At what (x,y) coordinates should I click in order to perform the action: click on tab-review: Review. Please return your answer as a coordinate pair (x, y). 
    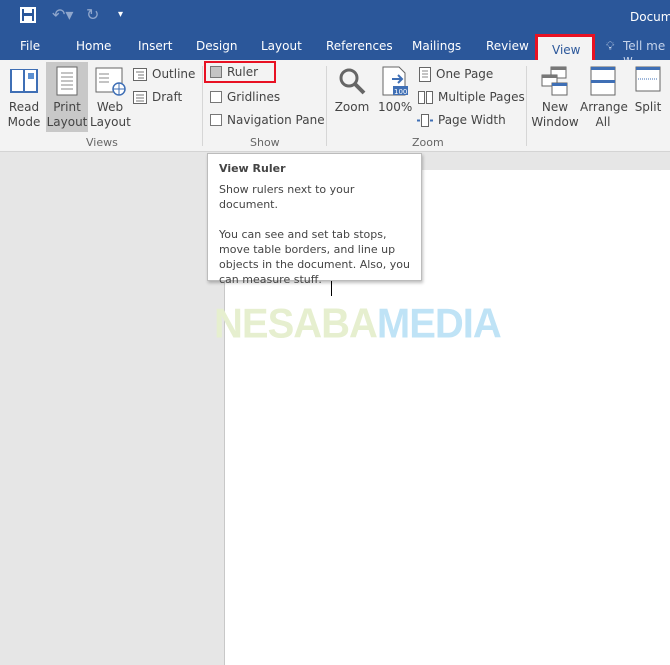
    Looking at the image, I should click on (507, 46).